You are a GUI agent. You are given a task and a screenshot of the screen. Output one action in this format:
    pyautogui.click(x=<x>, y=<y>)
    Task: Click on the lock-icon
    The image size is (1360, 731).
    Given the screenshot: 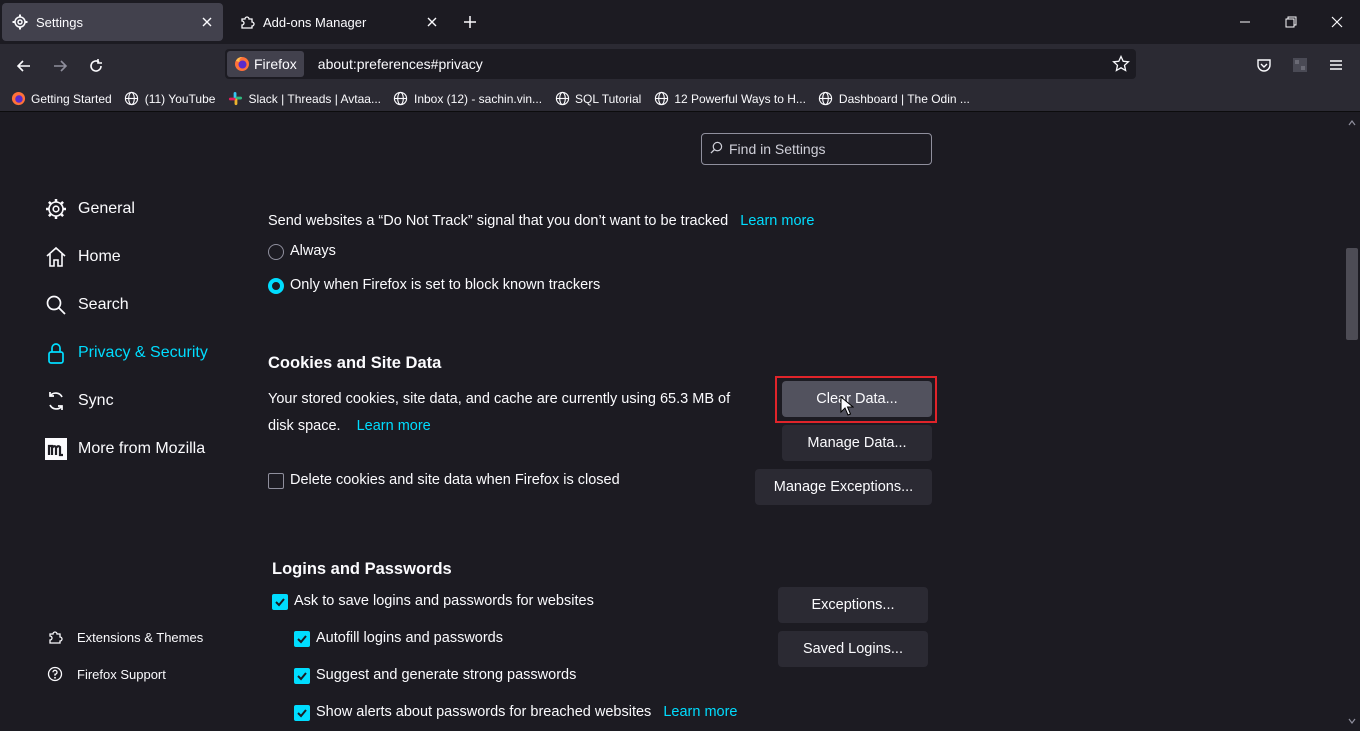 What is the action you would take?
    pyautogui.click(x=56, y=353)
    